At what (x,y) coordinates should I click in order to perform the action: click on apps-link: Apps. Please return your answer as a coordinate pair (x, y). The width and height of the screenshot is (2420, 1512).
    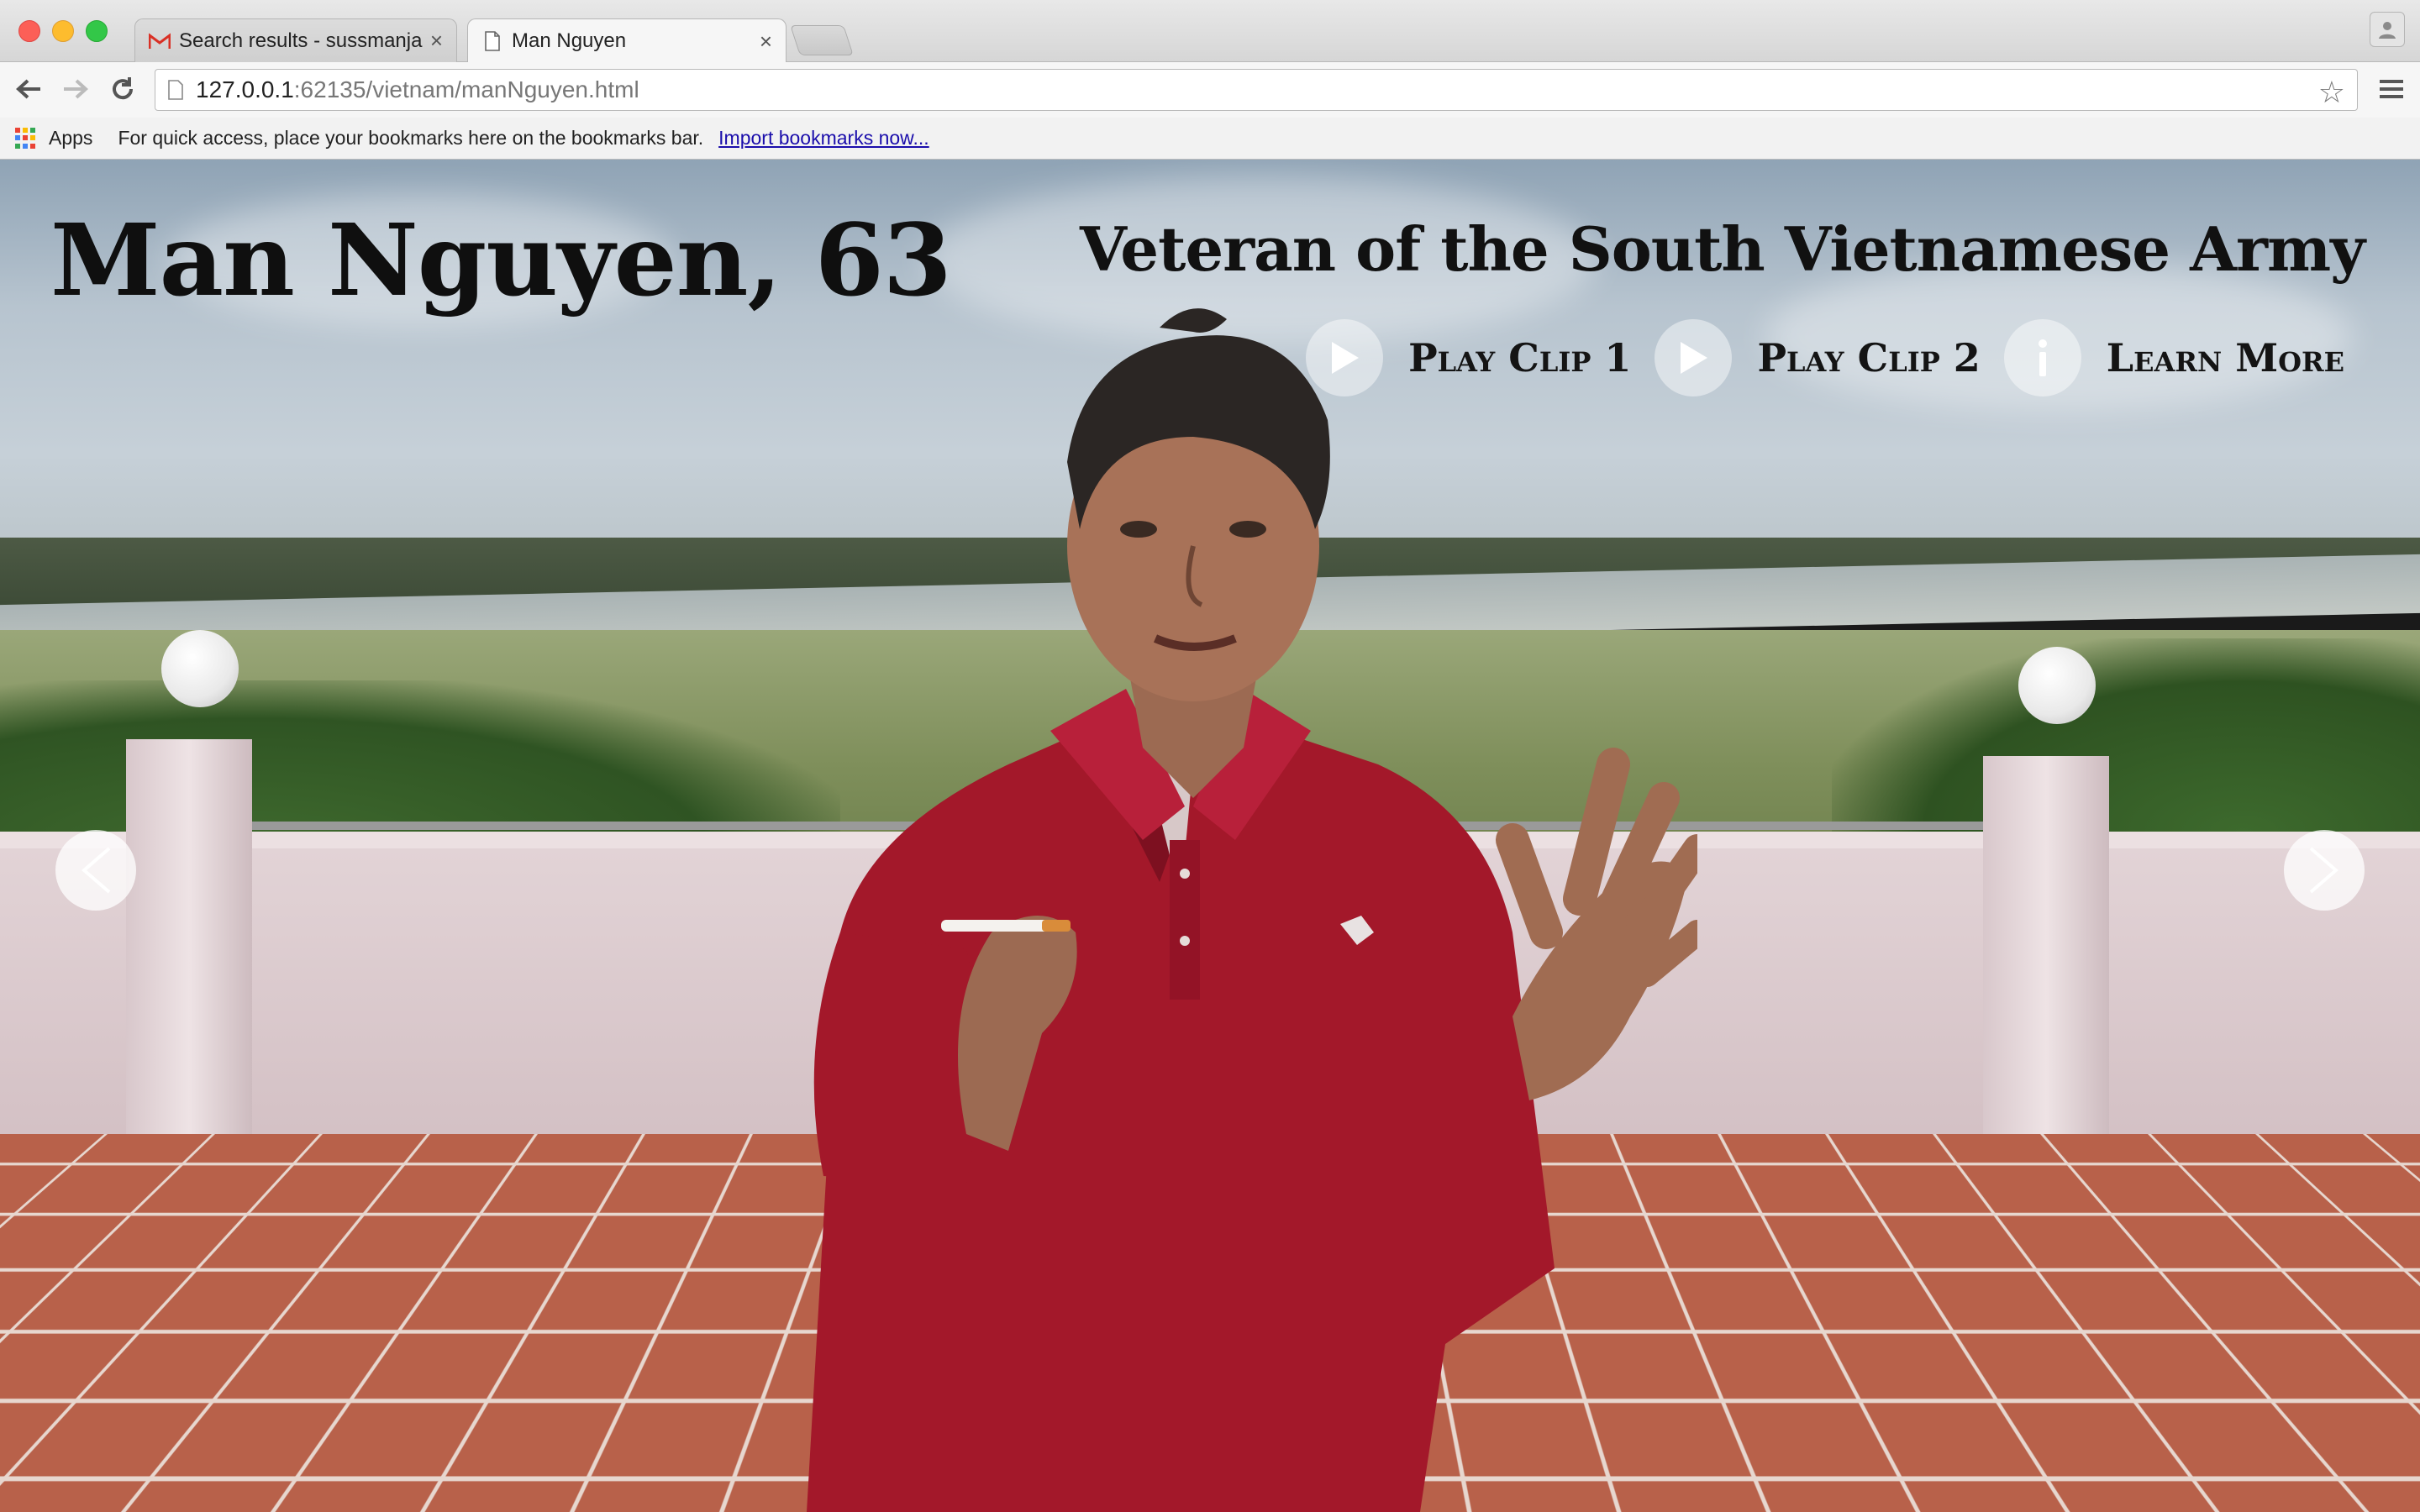
    Looking at the image, I should click on (70, 138).